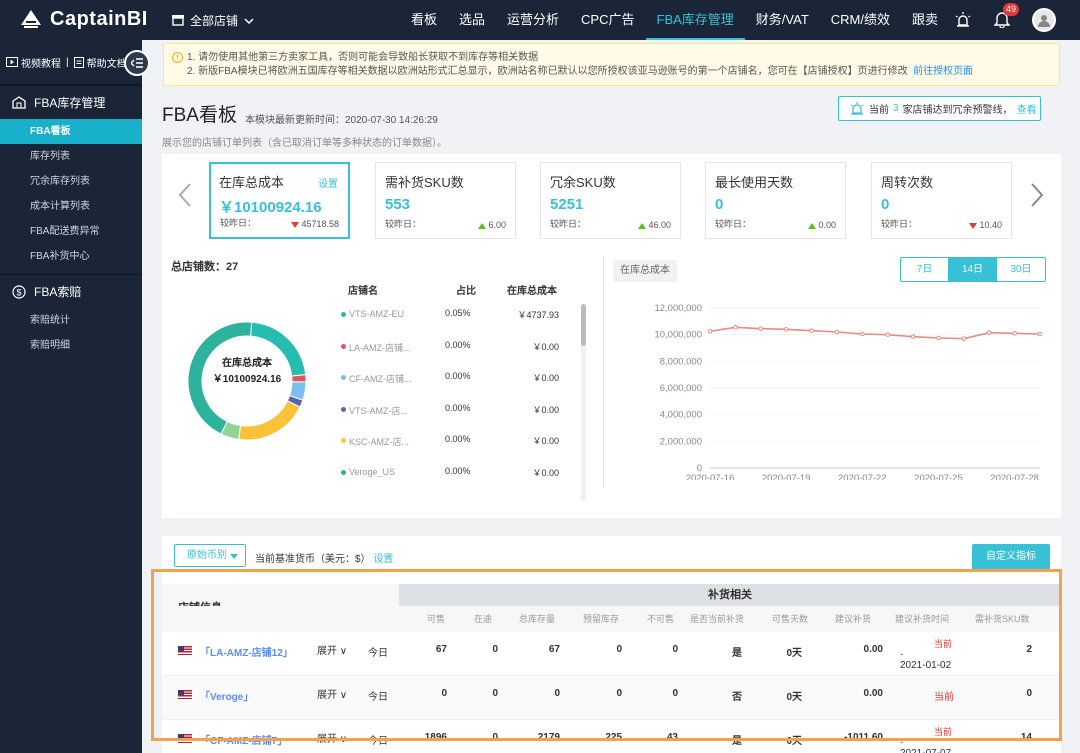  I want to click on cell-value: 2179, so click(548, 737).